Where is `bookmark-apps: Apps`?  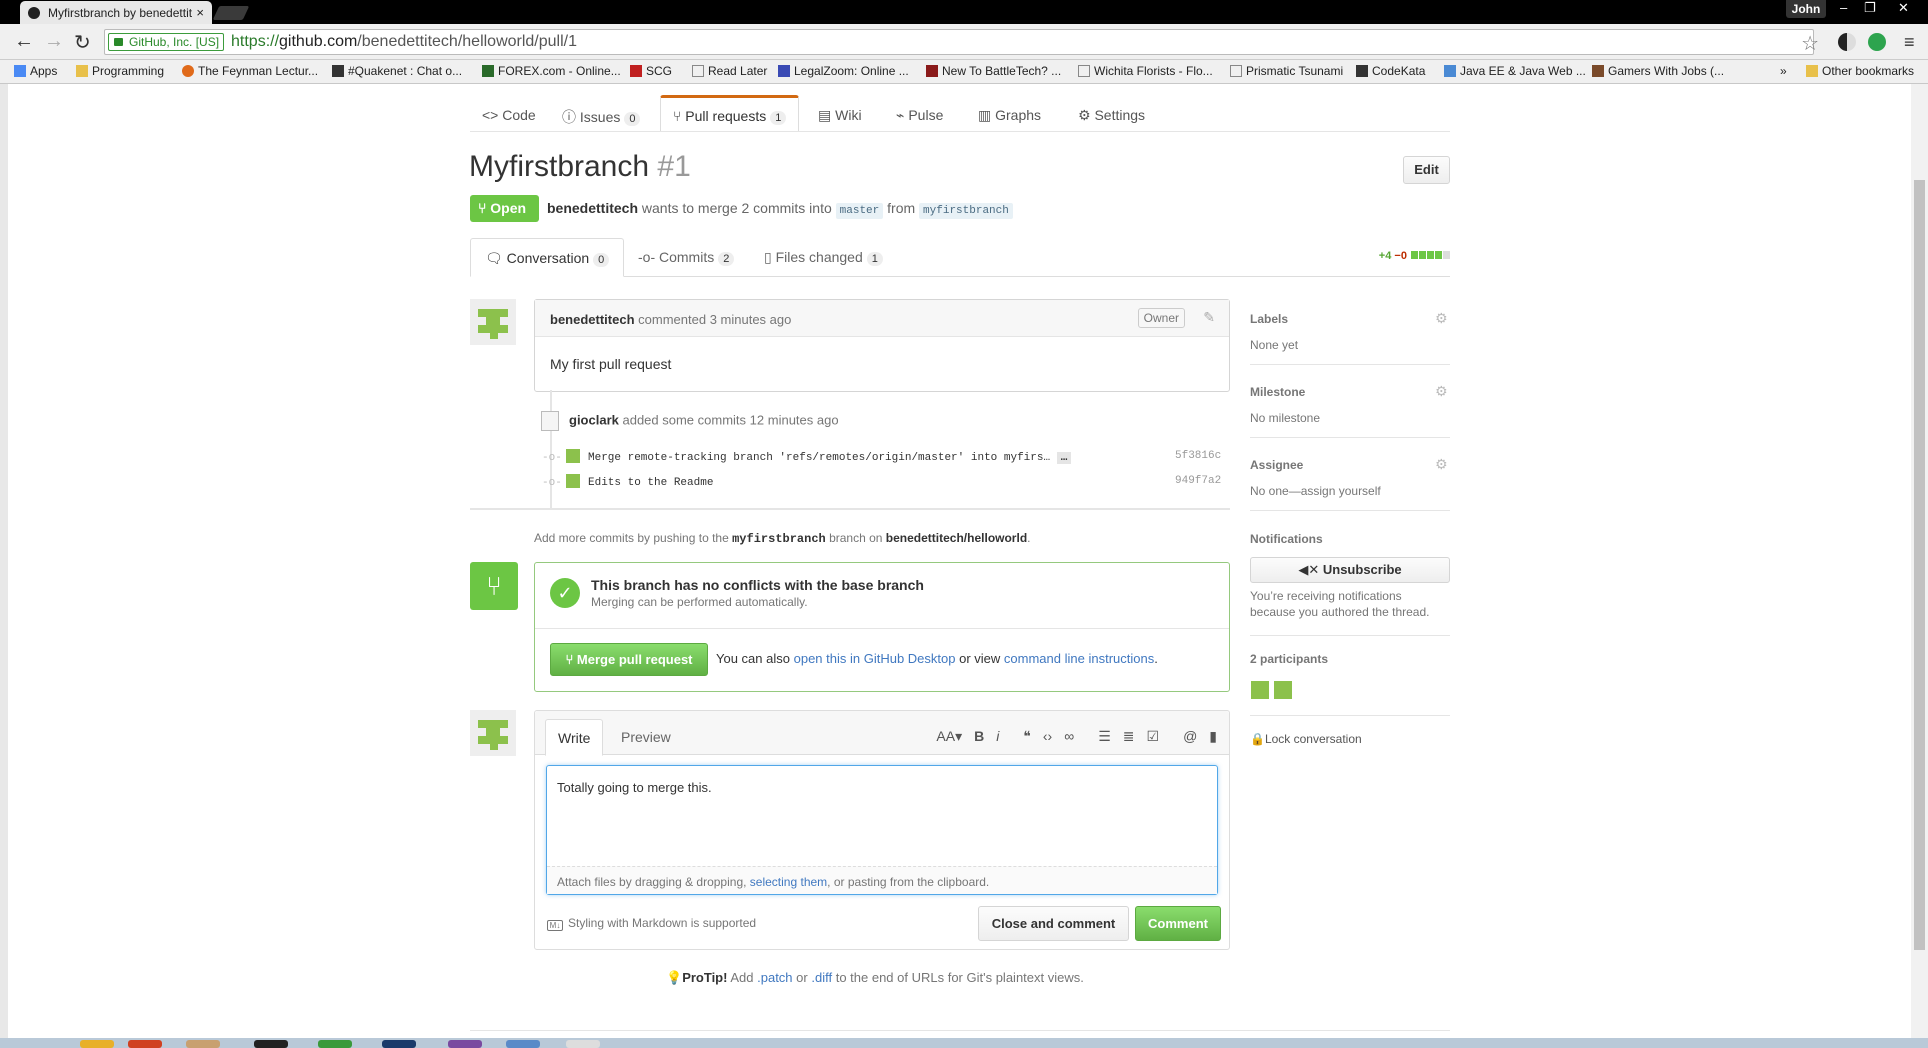
bookmark-apps: Apps is located at coordinates (35, 71).